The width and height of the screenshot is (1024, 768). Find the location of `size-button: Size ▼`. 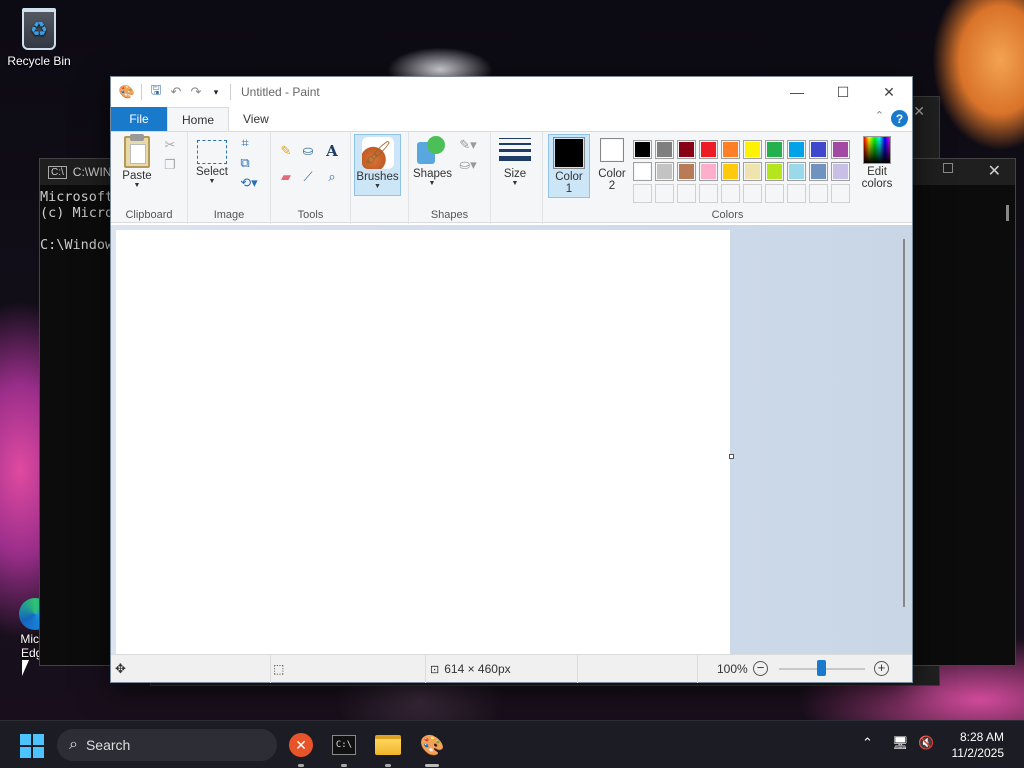

size-button: Size ▼ is located at coordinates (515, 162).